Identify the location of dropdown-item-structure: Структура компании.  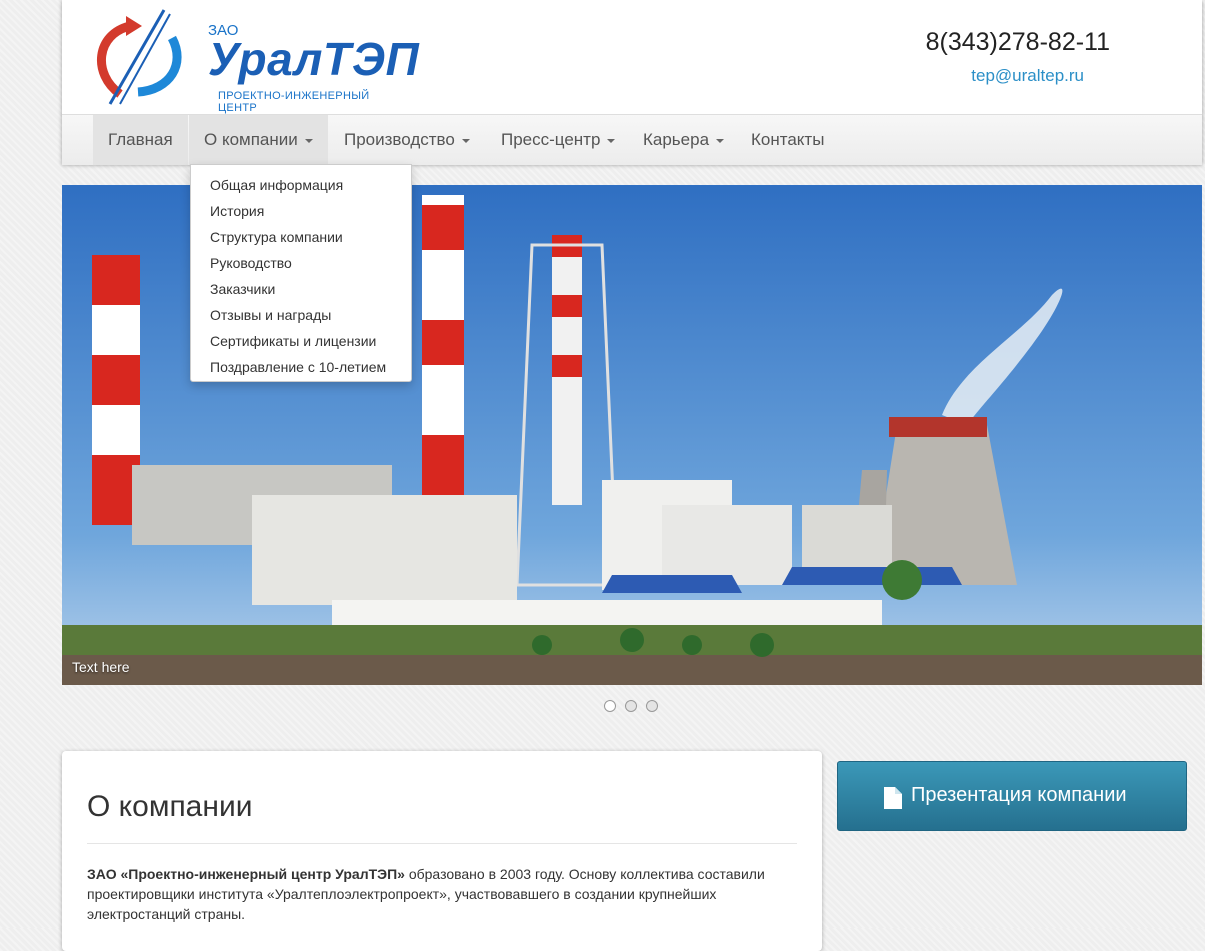
(301, 237).